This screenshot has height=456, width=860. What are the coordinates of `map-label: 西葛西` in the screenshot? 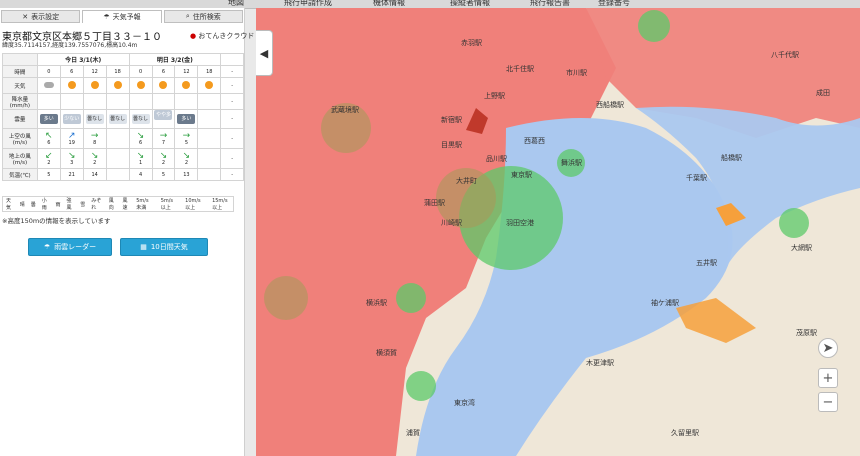 It's located at (534, 141).